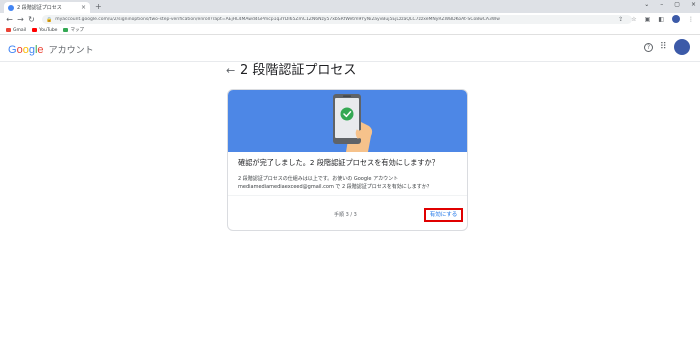 Image resolution: width=700 pixels, height=350 pixels. I want to click on new-tab-button: +, so click(98, 6).